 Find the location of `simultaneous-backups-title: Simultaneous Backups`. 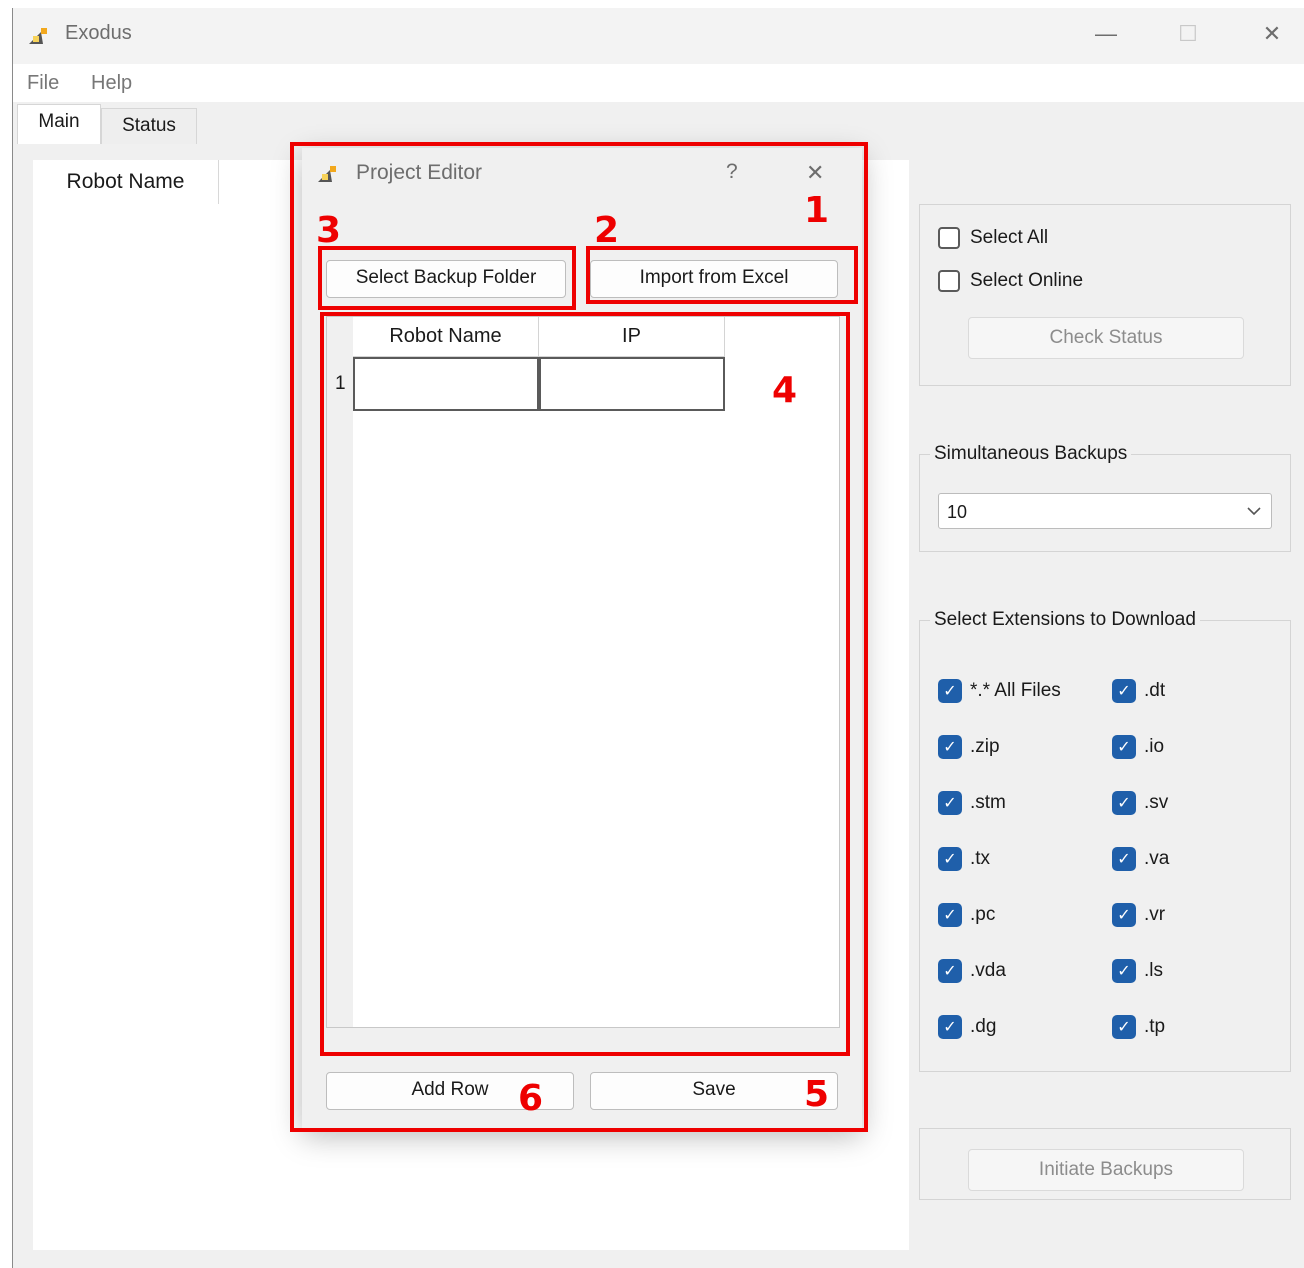

simultaneous-backups-title: Simultaneous Backups is located at coordinates (1031, 454).